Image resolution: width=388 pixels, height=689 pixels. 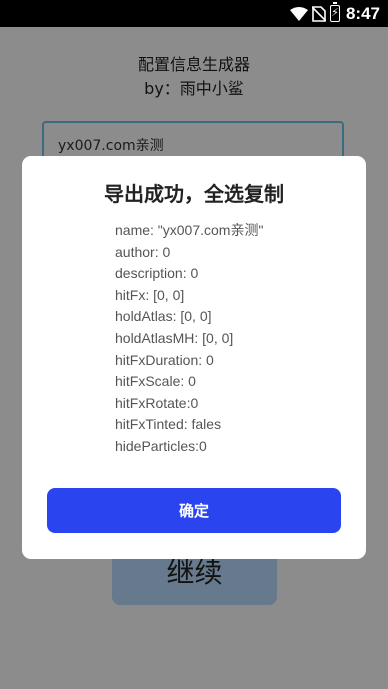 I want to click on config-line: hitFxRotate:0, so click(x=157, y=402).